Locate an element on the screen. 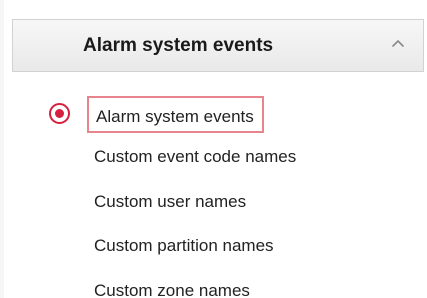  nav-item-alarm-system-events: Alarm system events is located at coordinates (175, 114).